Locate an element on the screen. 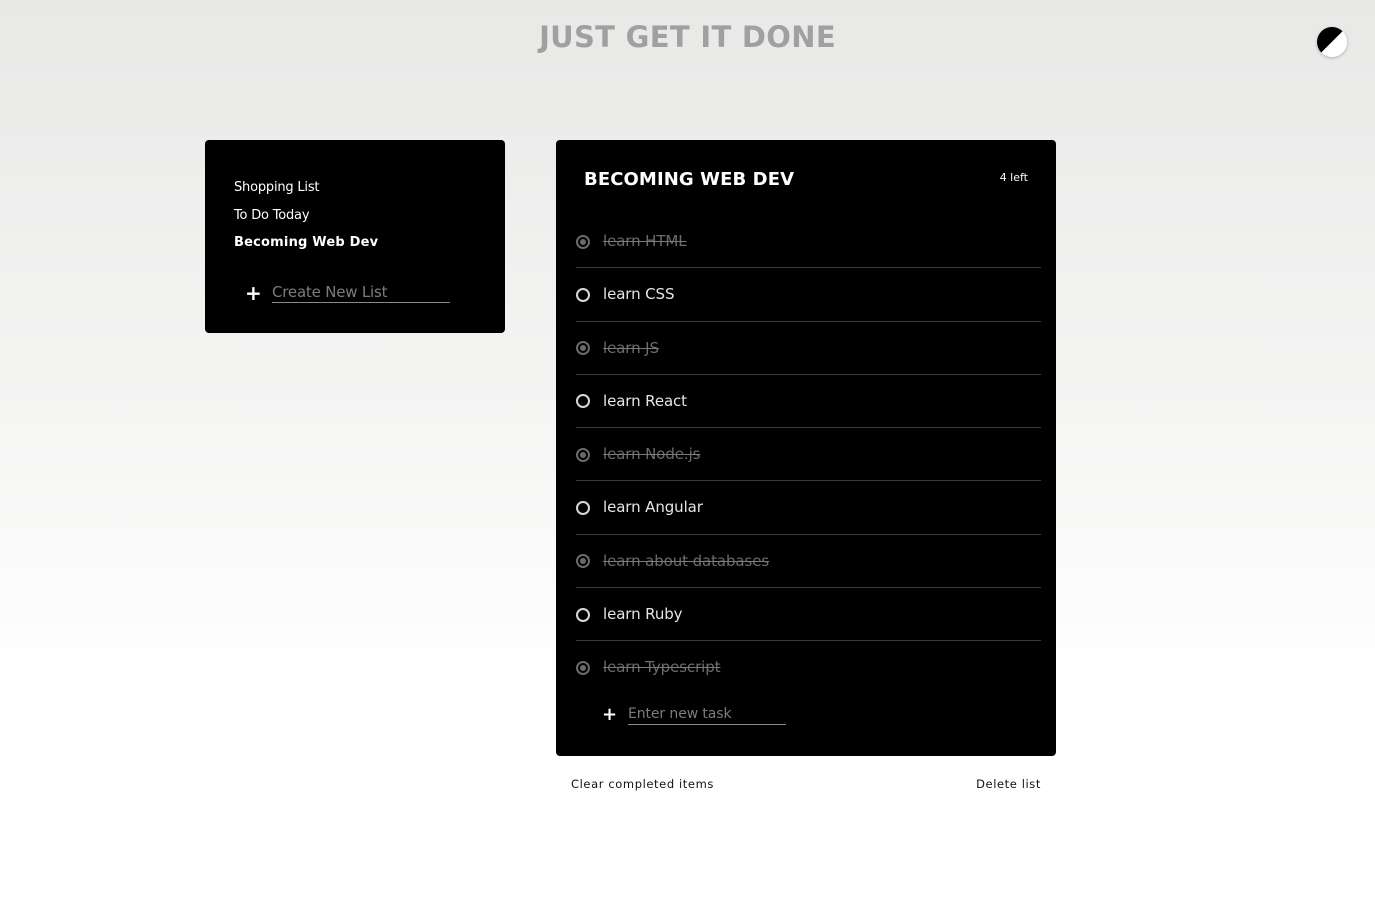  add-task-plus-icon: + is located at coordinates (615, 714).